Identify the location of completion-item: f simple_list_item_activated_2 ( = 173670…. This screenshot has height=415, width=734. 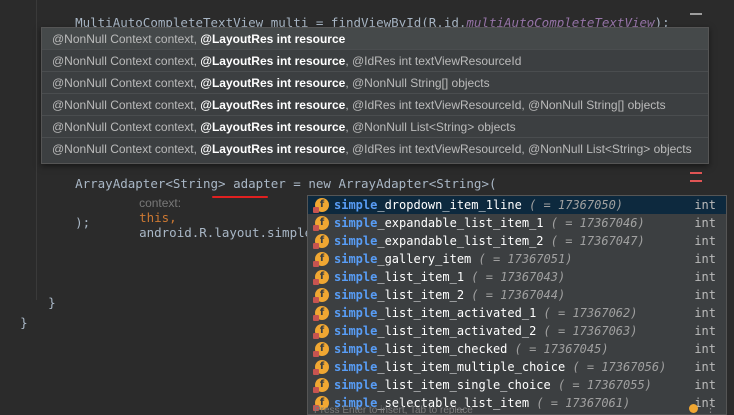
(517, 331).